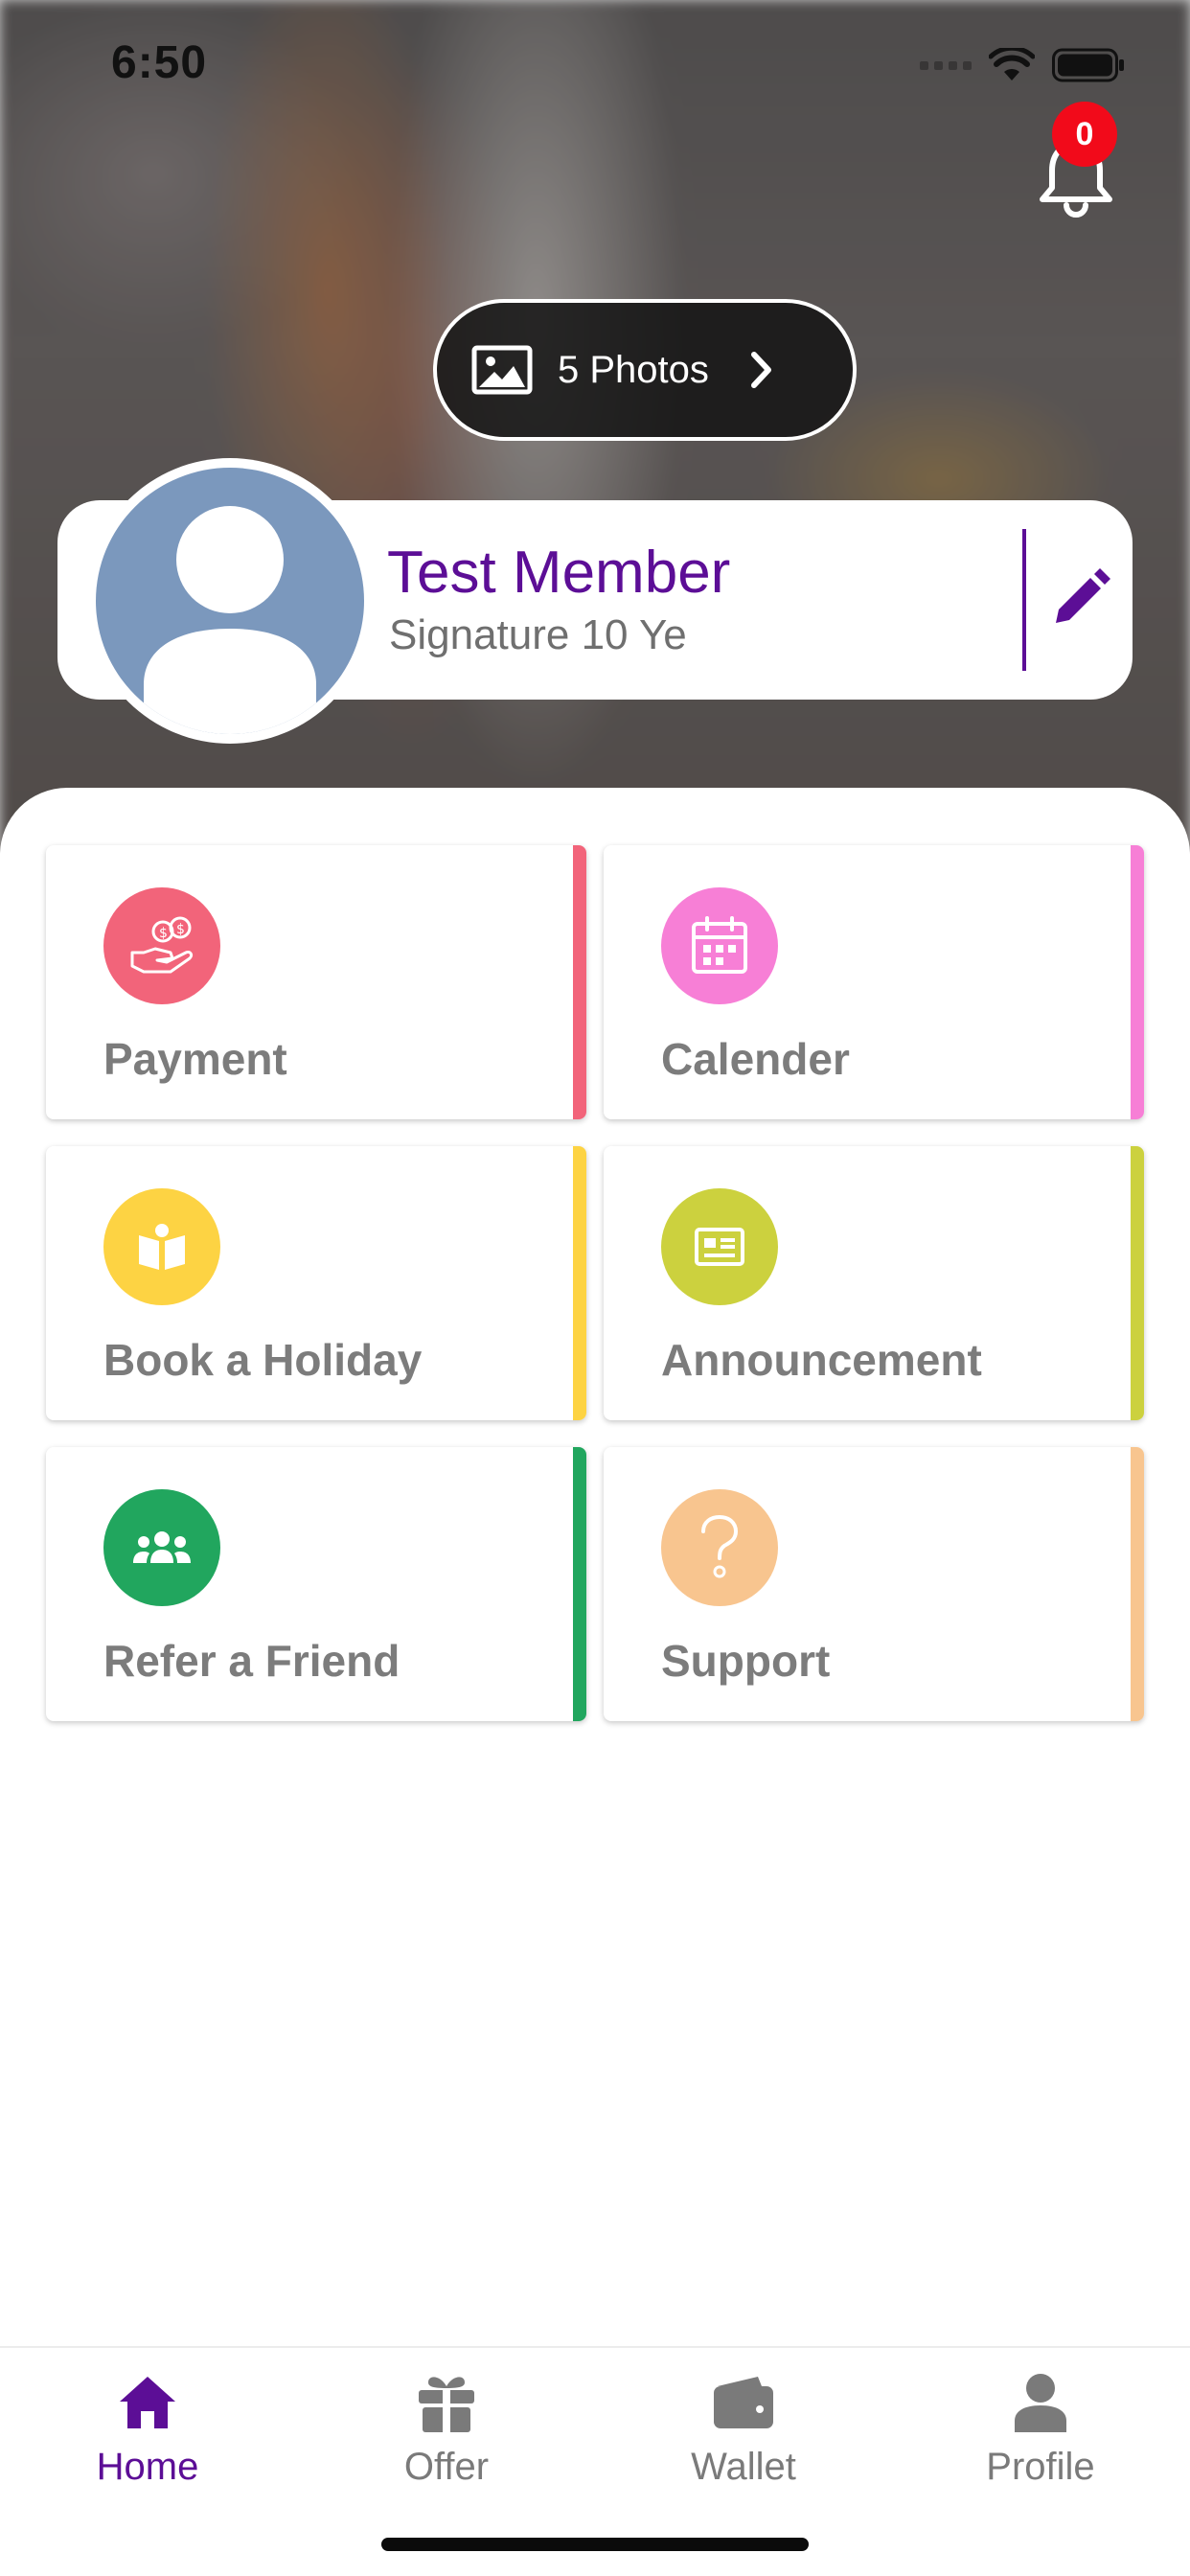 This screenshot has height=2576, width=1190. Describe the element at coordinates (756, 1059) in the screenshot. I see `tile-label: Calender` at that location.